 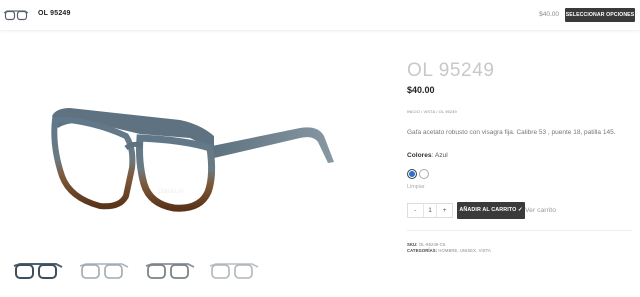 I want to click on header-product-name: OL 95249, so click(x=54, y=13).